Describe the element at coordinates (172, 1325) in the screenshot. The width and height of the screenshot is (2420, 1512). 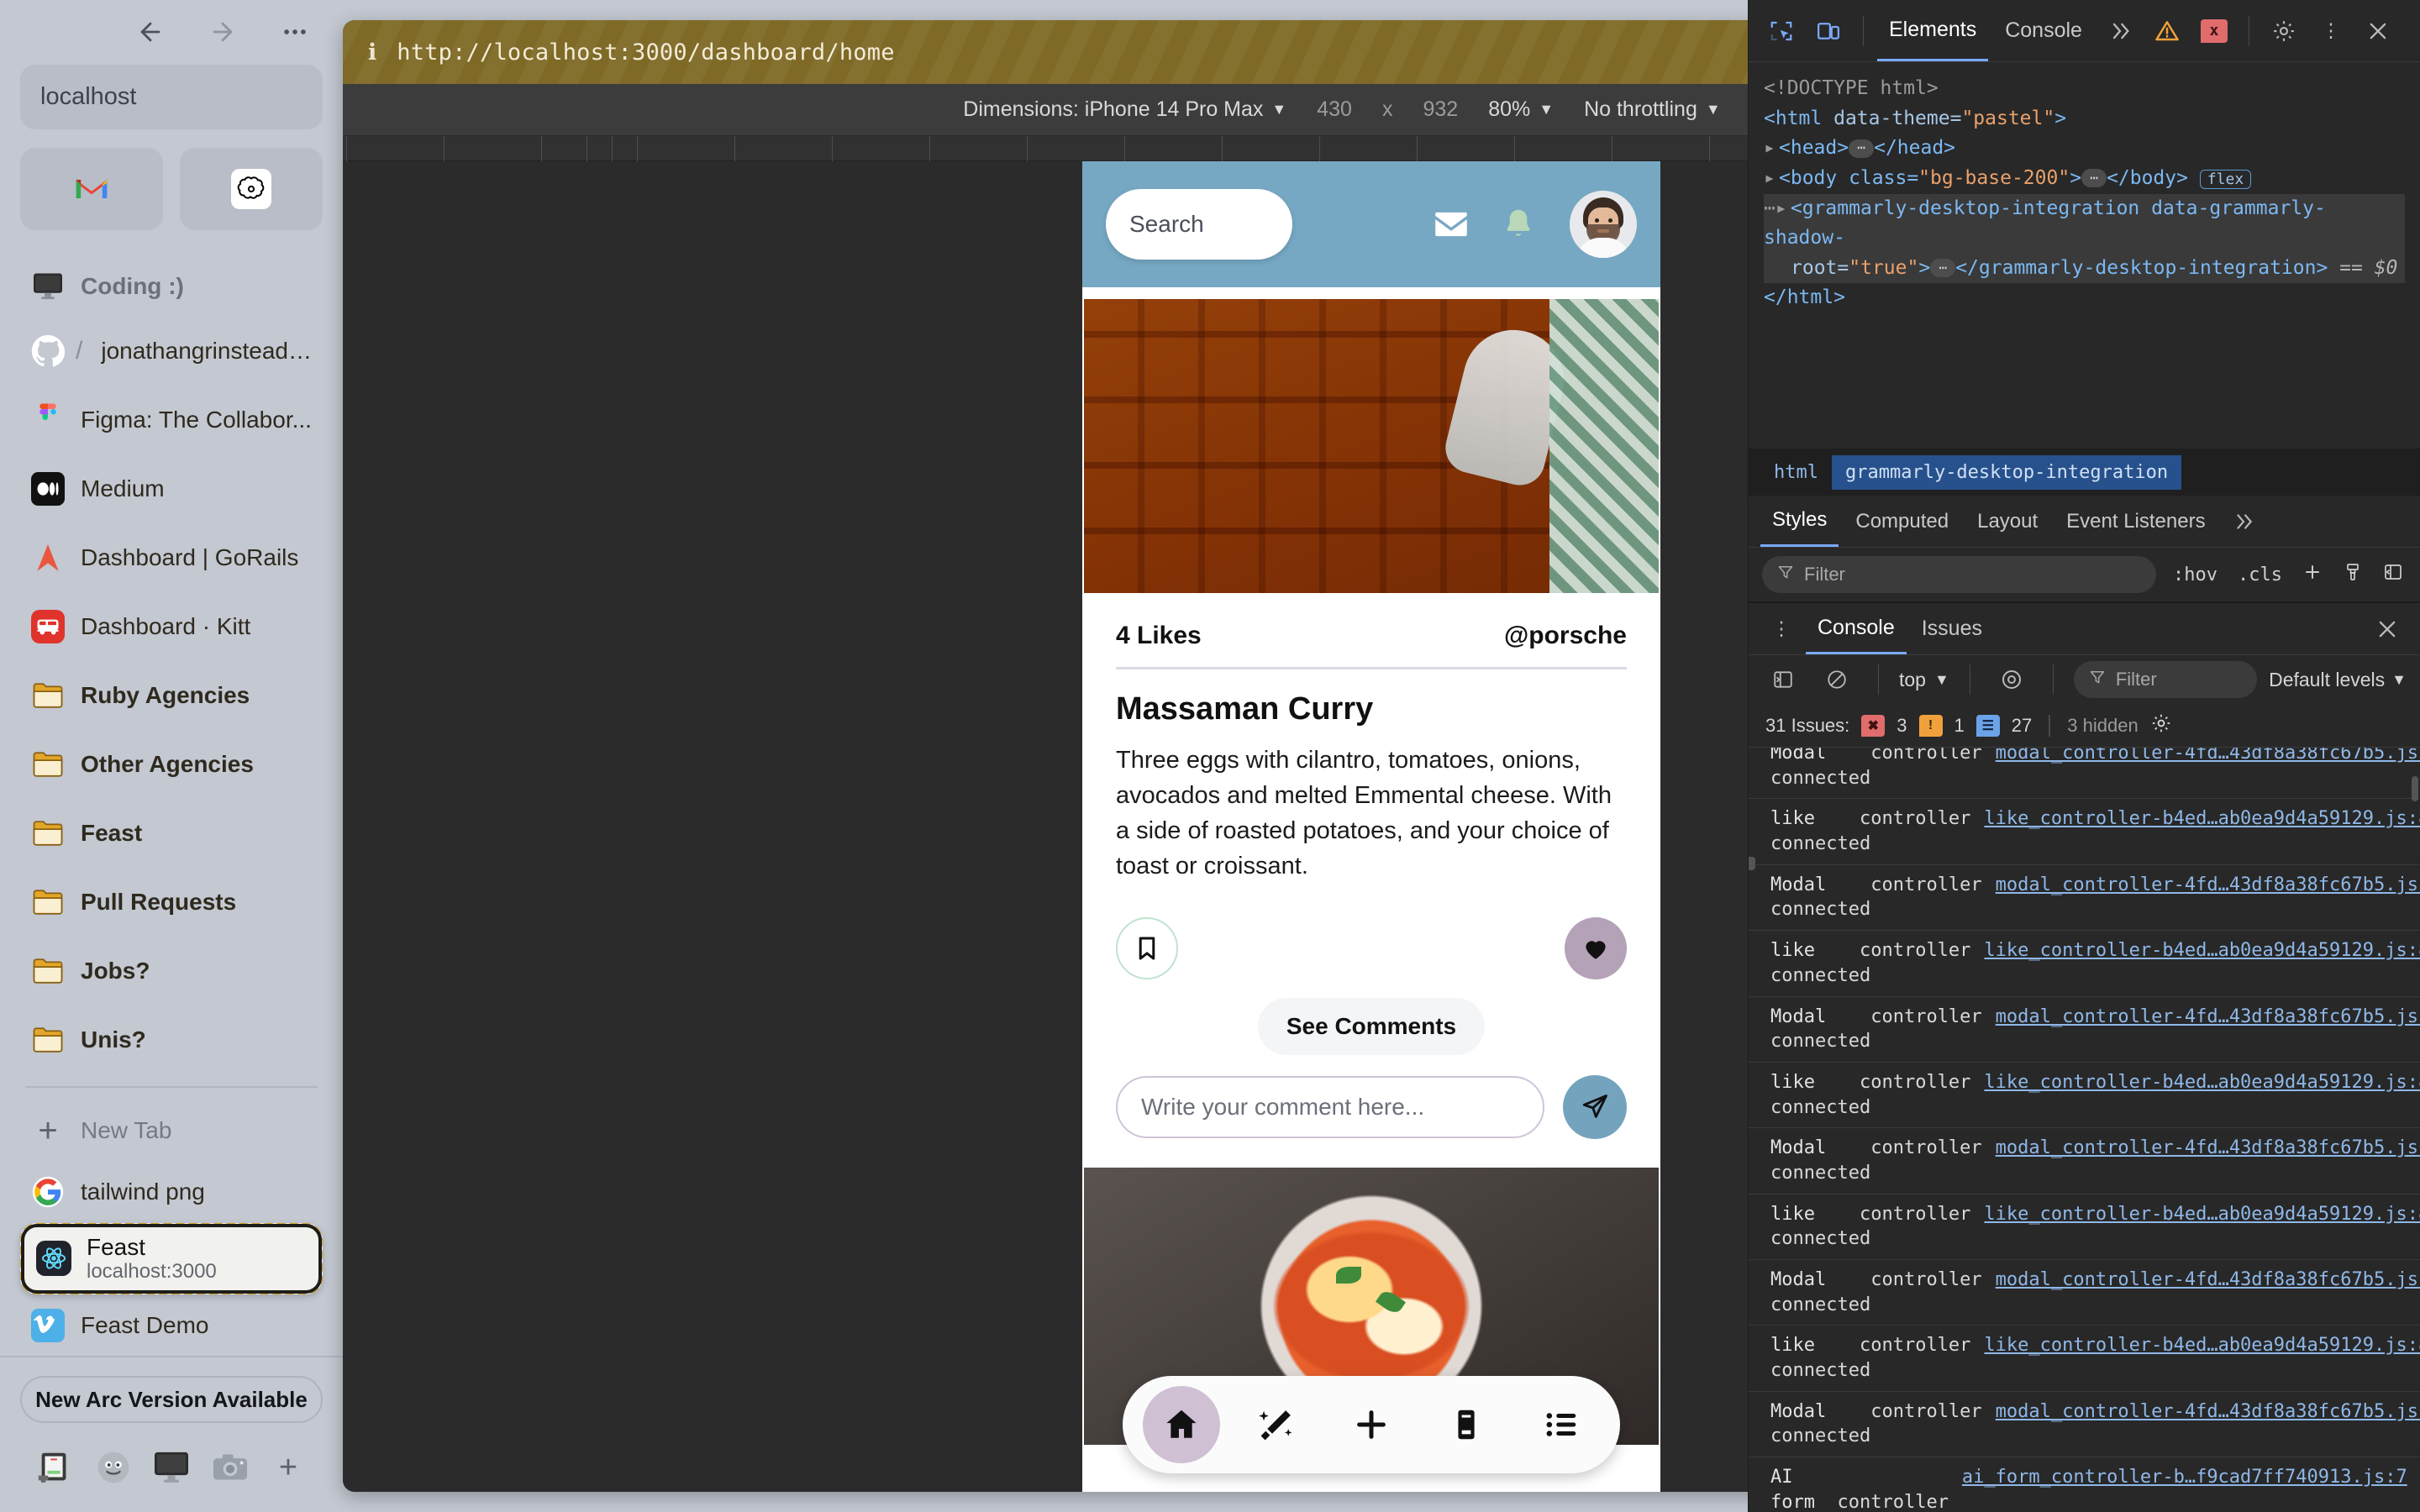
I see `sidebar-tab-feast-demo: Feast Demo` at that location.